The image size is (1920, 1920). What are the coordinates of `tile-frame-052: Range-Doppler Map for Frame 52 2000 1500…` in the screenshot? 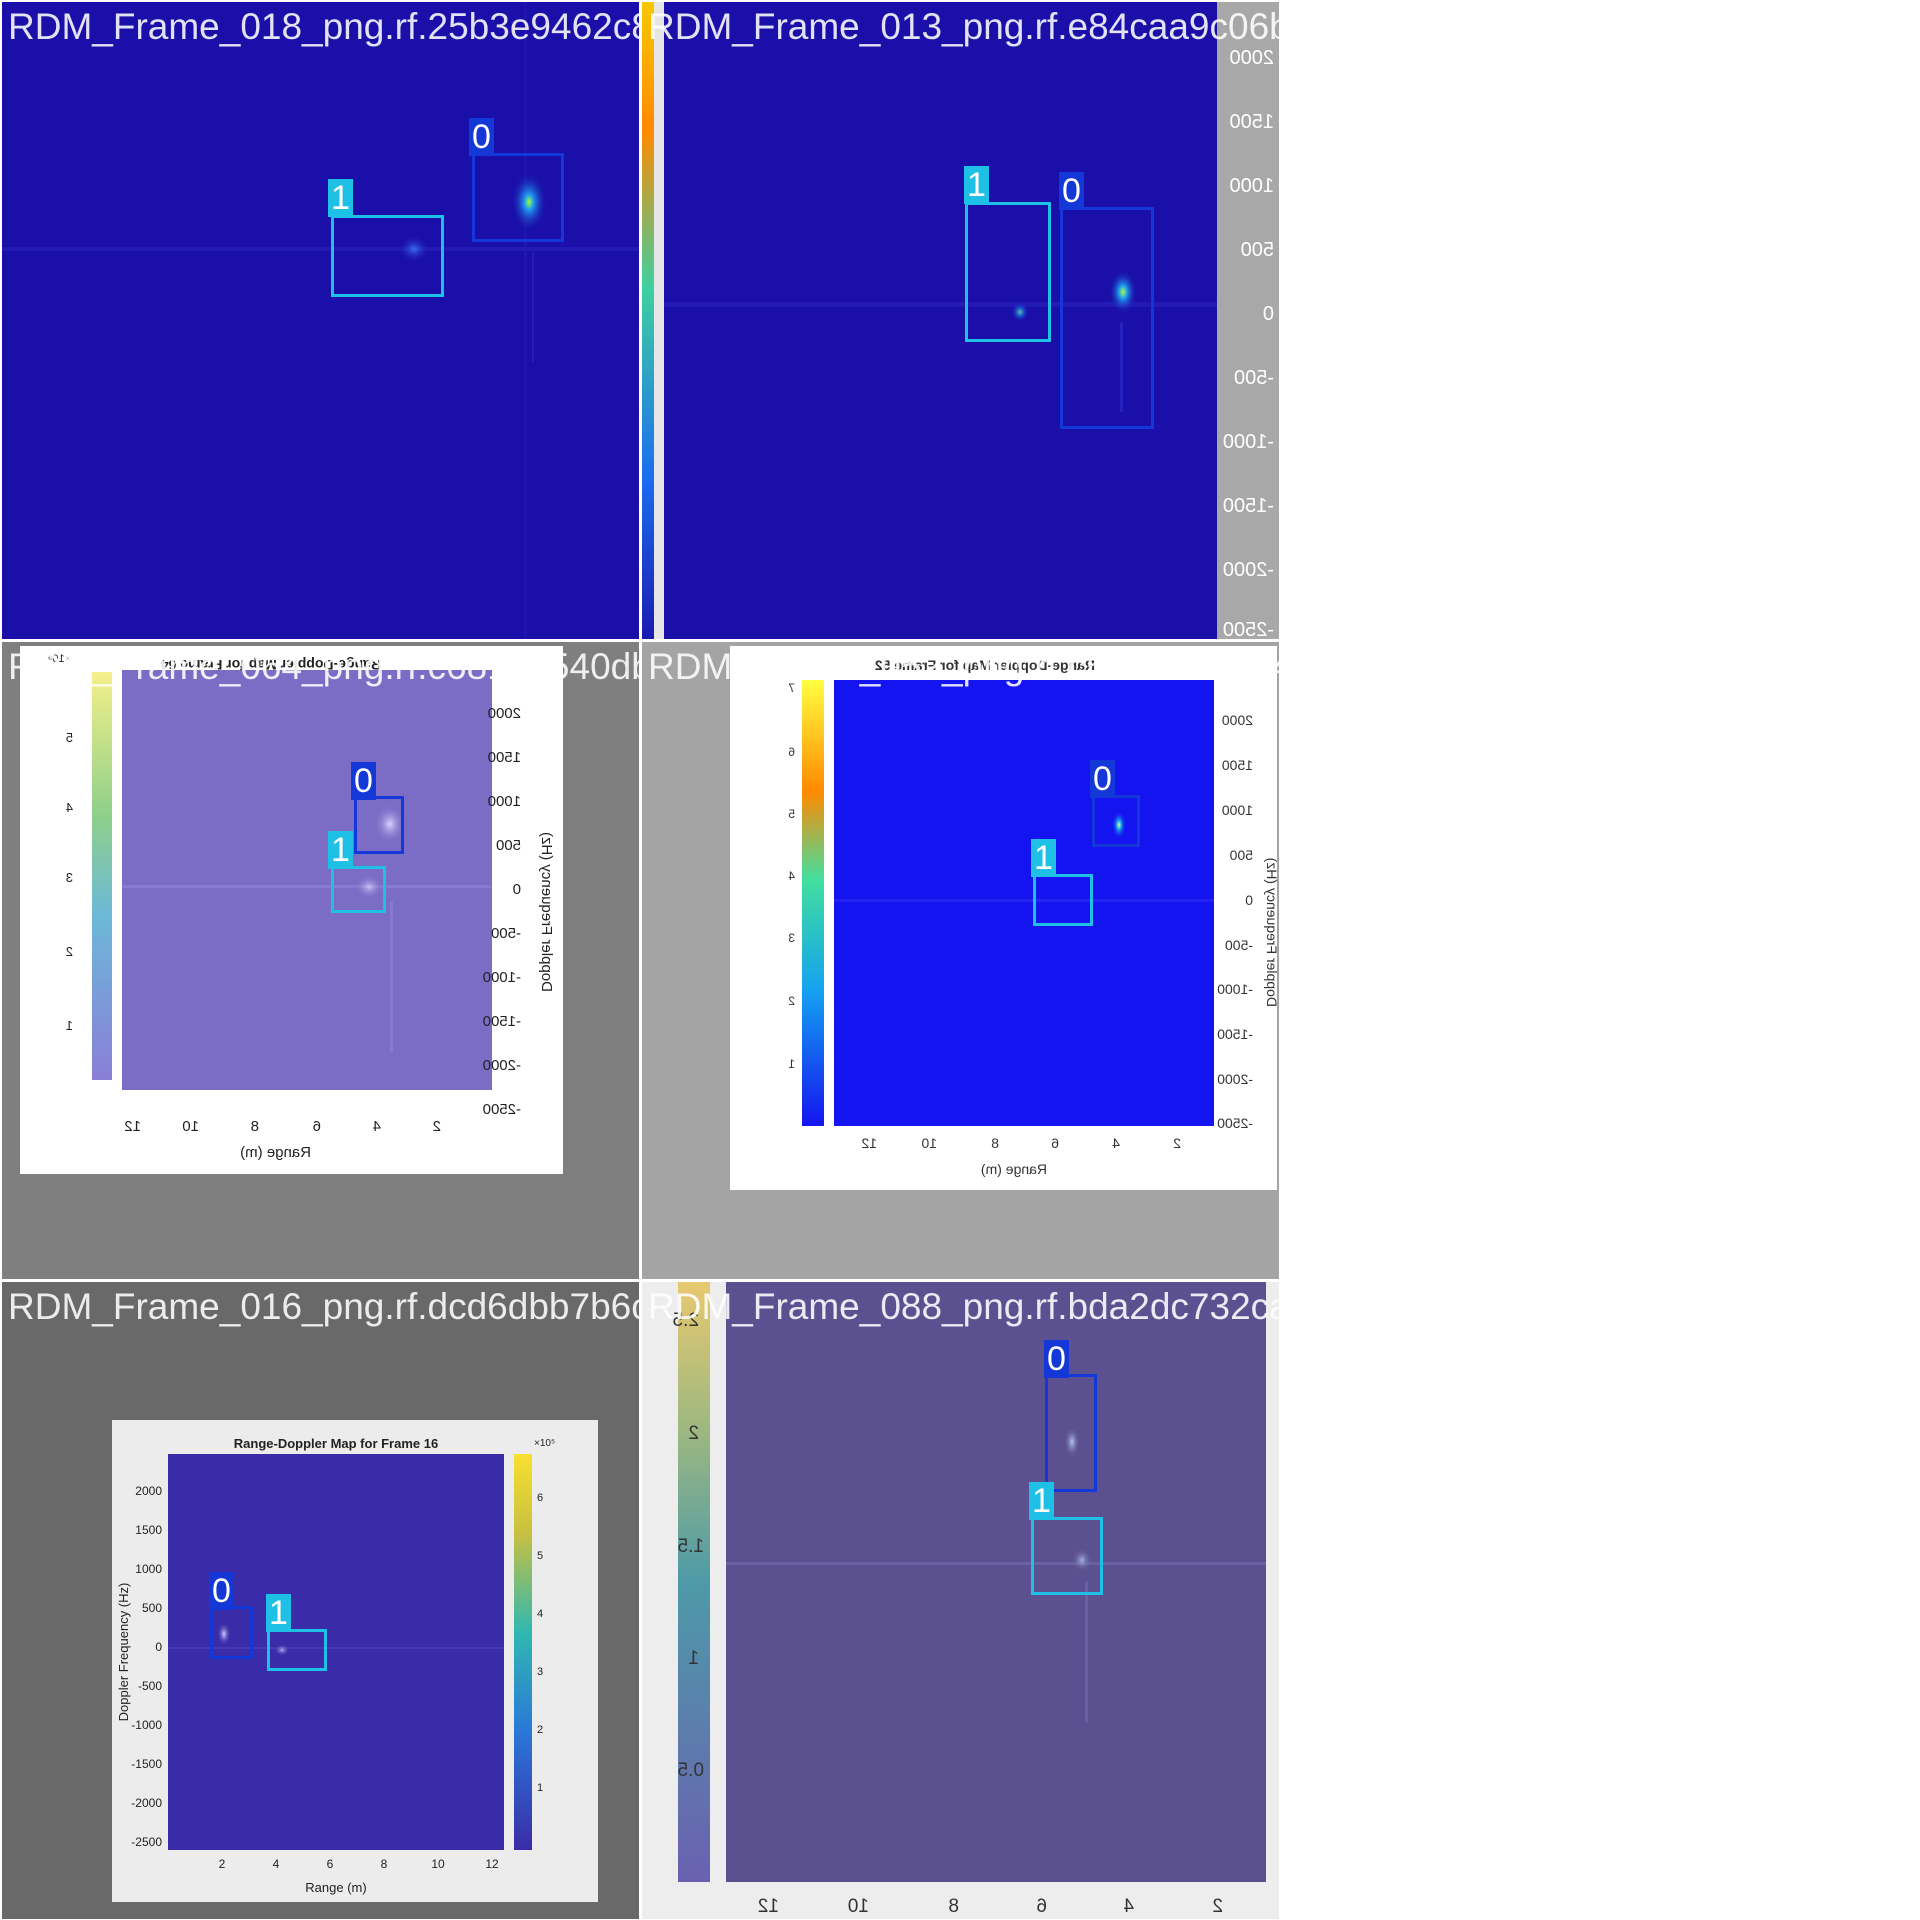 It's located at (960, 960).